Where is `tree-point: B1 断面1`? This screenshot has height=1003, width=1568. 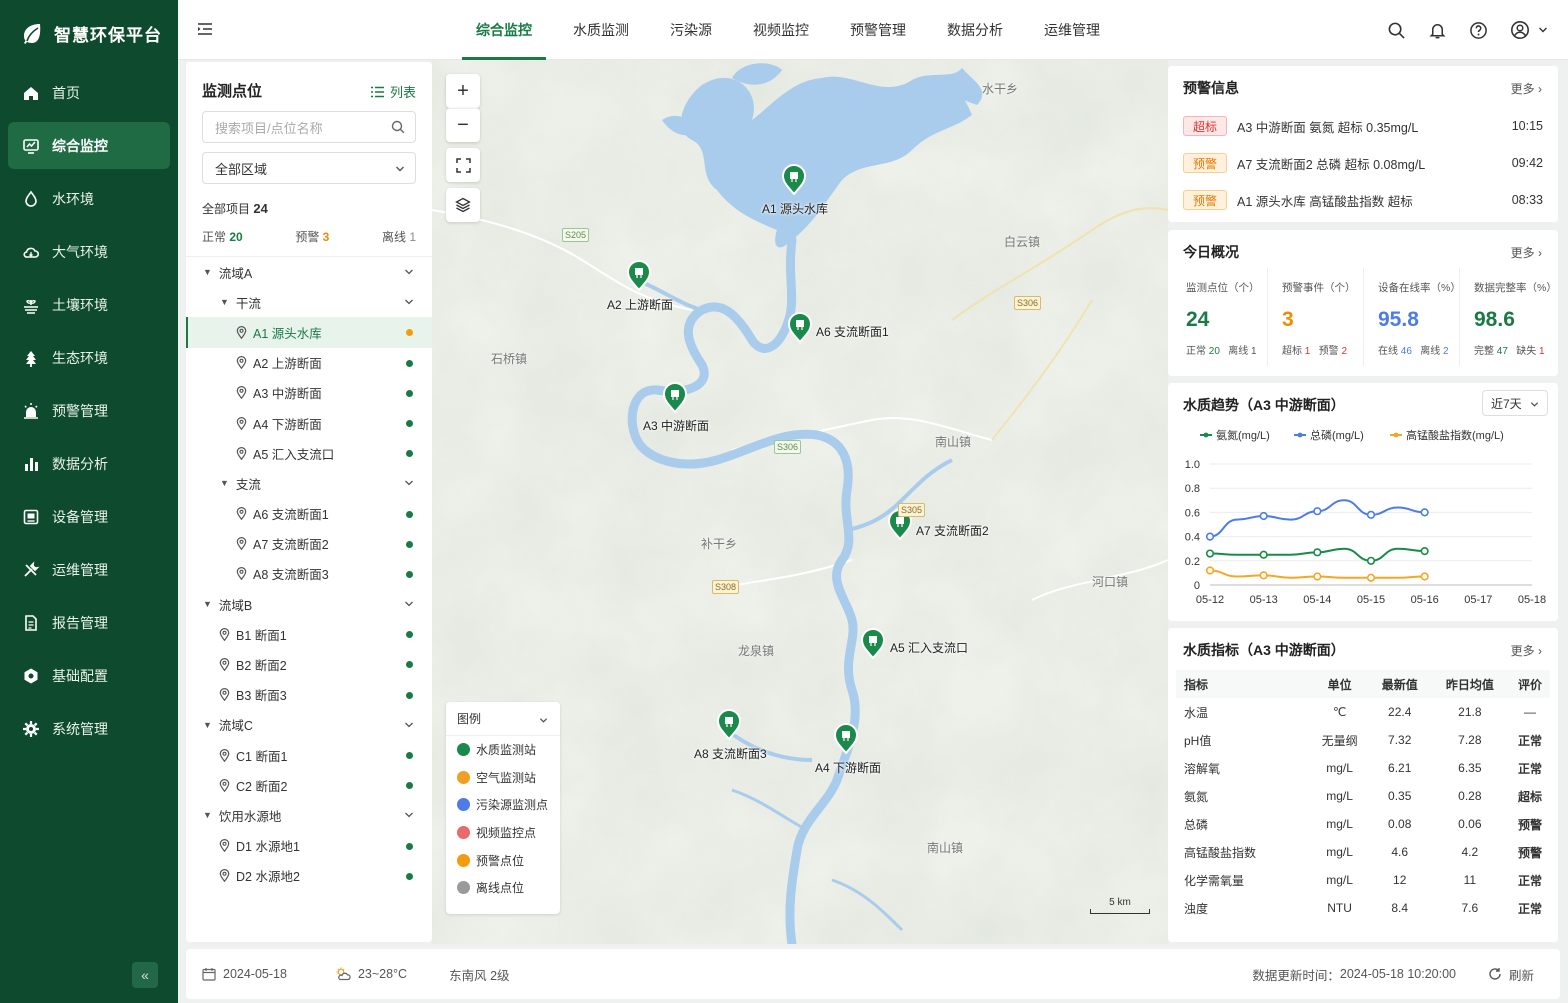 tree-point: B1 断面1 is located at coordinates (309, 634).